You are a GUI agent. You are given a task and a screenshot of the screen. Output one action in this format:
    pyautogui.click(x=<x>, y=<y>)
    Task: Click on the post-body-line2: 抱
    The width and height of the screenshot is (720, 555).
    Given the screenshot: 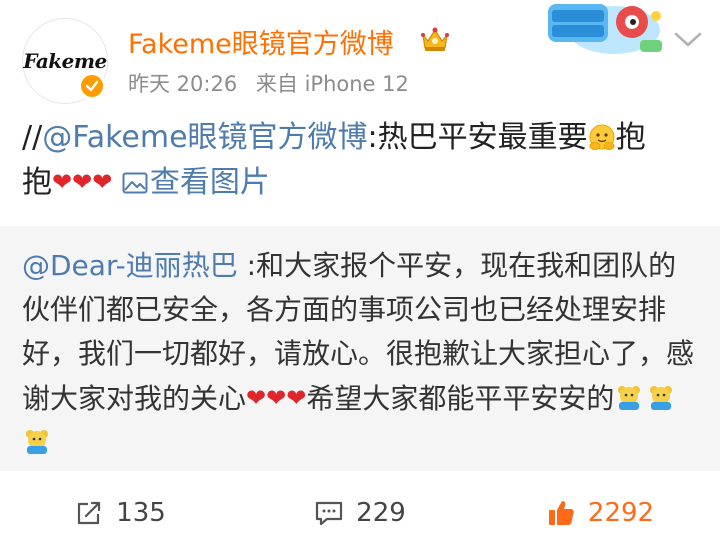 What is the action you would take?
    pyautogui.click(x=37, y=182)
    